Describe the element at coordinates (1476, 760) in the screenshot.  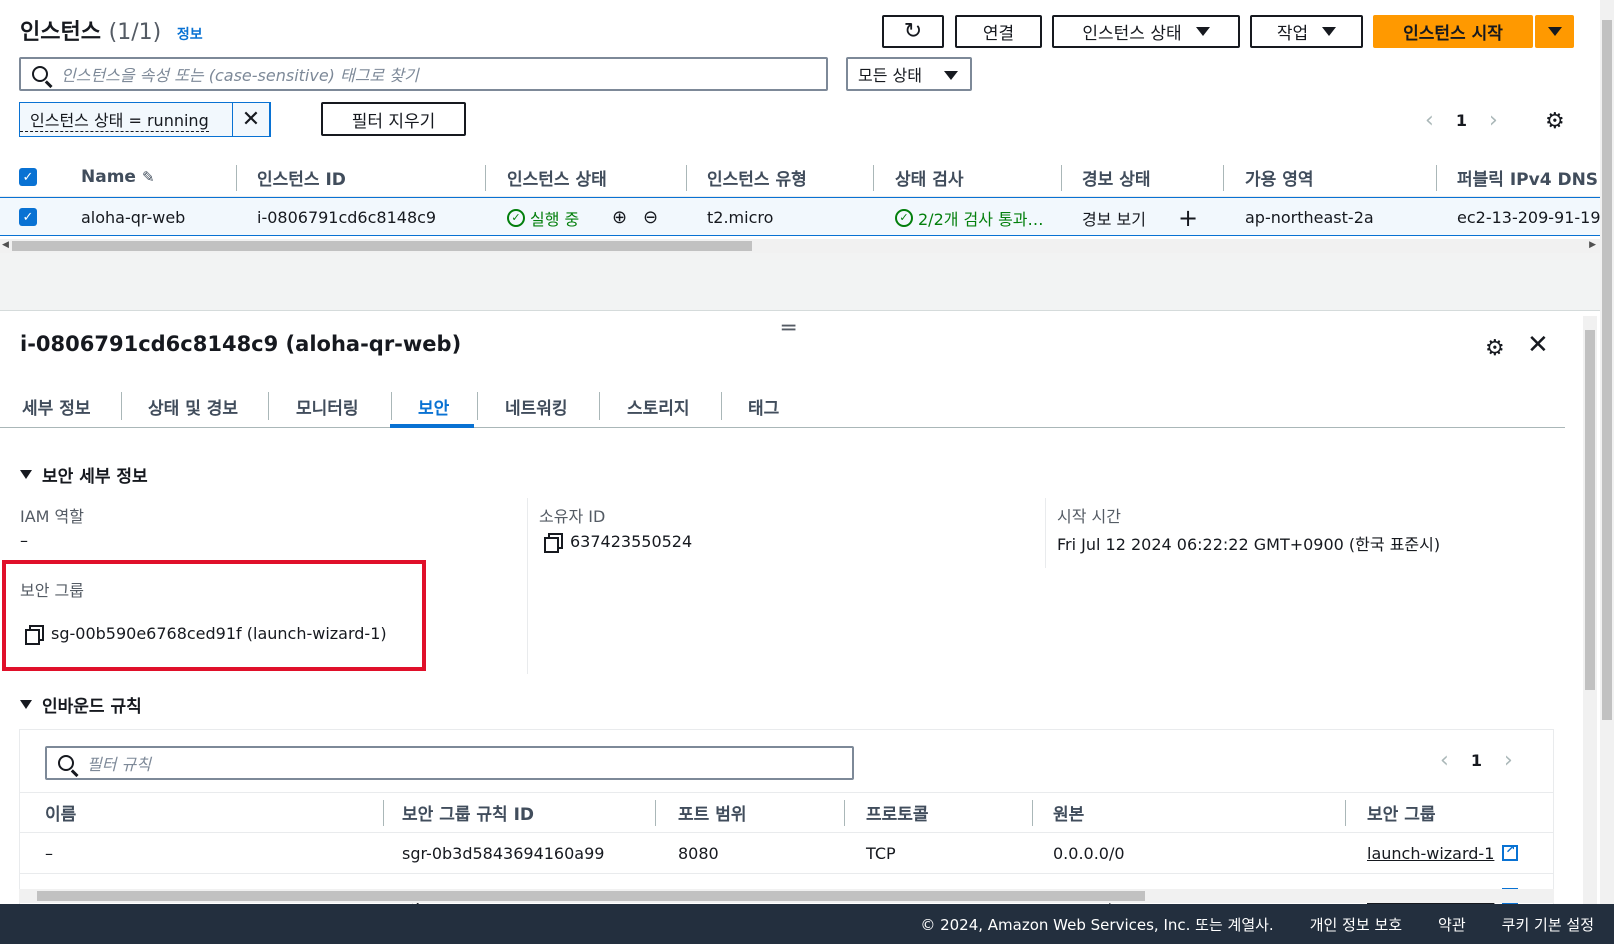
I see `rules-current-page: 1` at that location.